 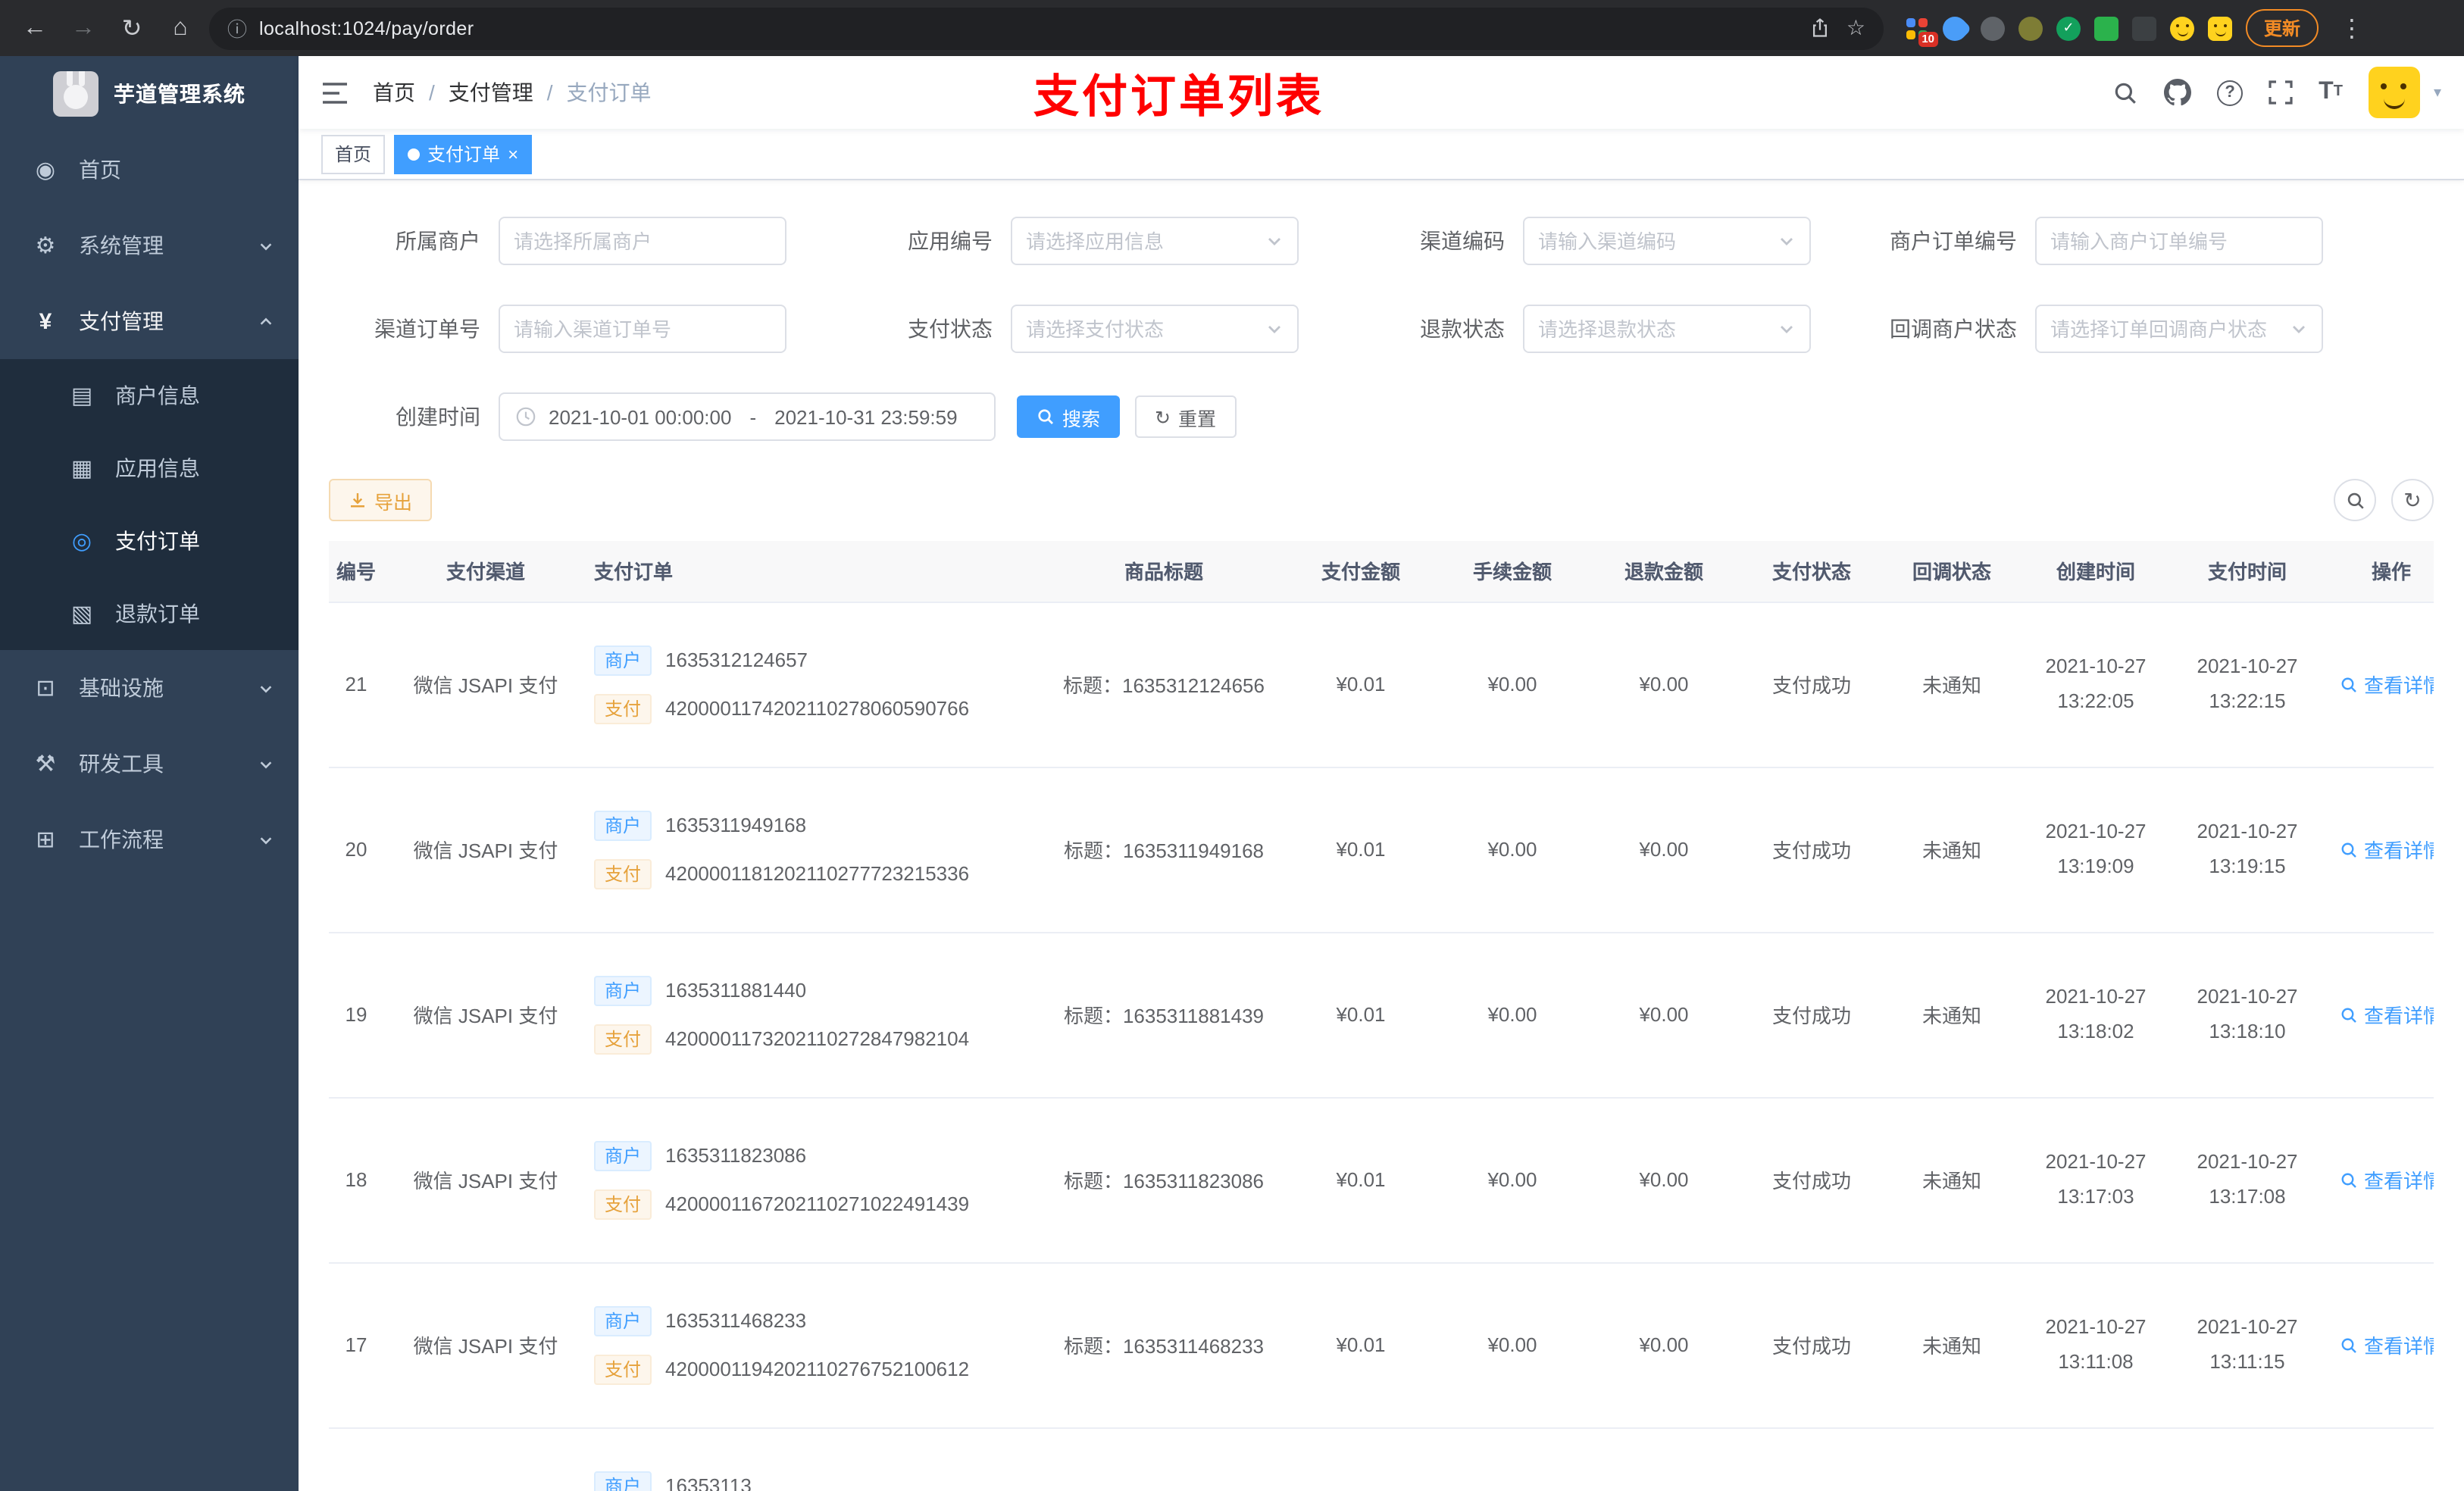 I want to click on update-button: 更新, so click(x=2282, y=28).